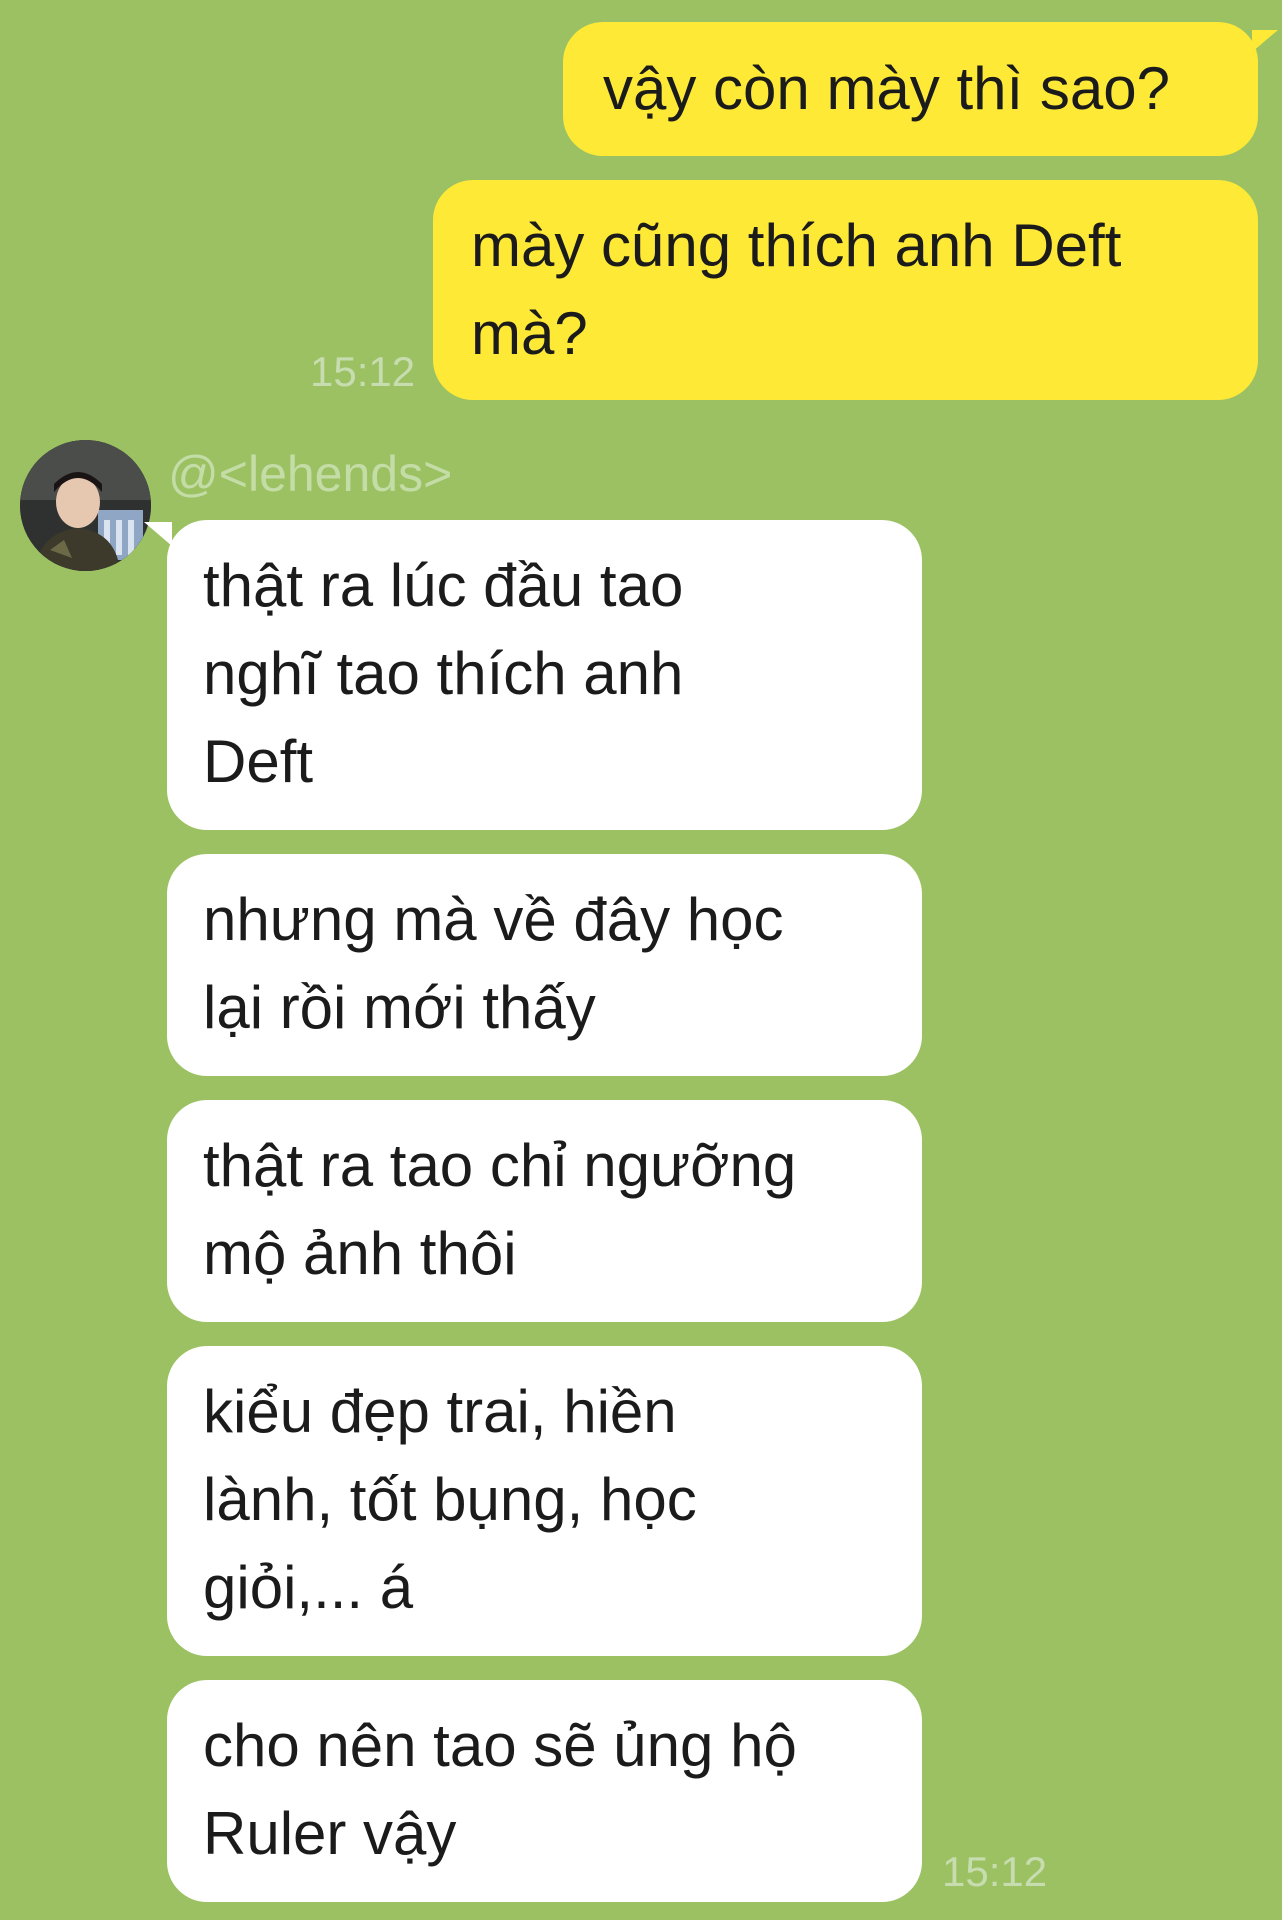 The image size is (1282, 1920). I want to click on sender-name: @<lehends>, so click(310, 474).